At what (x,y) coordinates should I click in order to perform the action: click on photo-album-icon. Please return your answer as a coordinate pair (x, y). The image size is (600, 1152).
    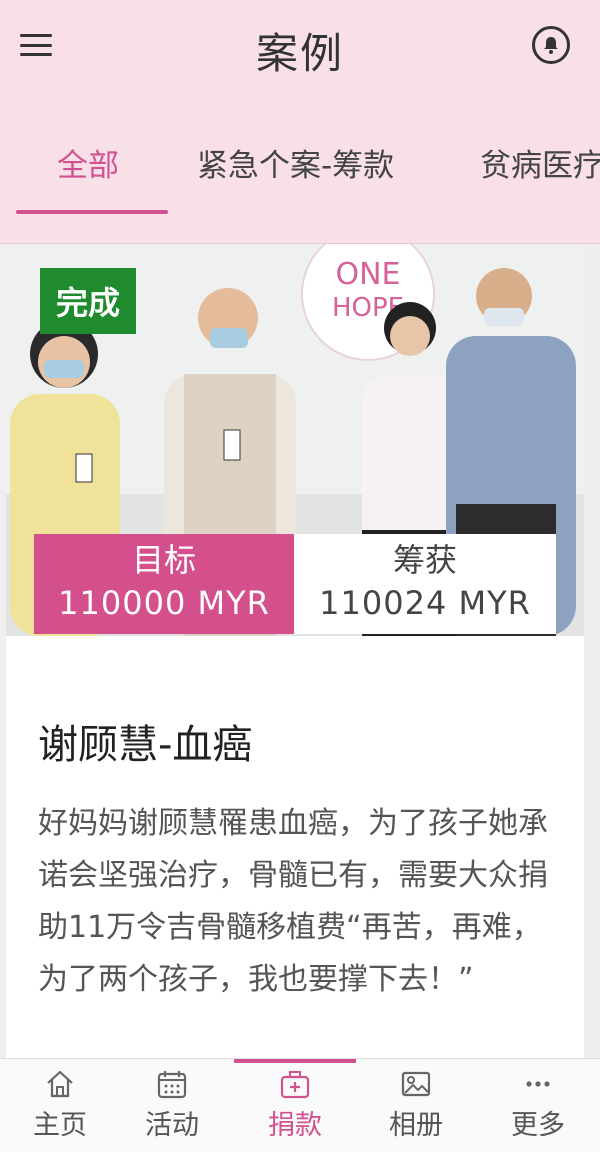
    Looking at the image, I should click on (416, 1084).